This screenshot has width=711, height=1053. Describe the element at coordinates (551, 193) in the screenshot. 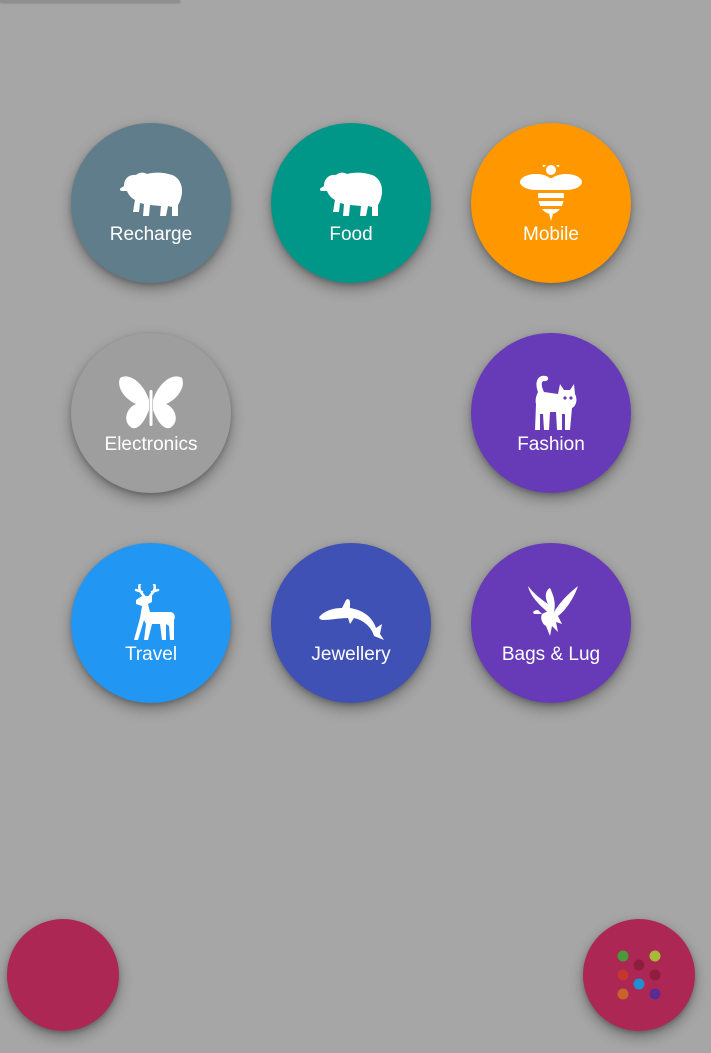

I see `bee-icon` at that location.